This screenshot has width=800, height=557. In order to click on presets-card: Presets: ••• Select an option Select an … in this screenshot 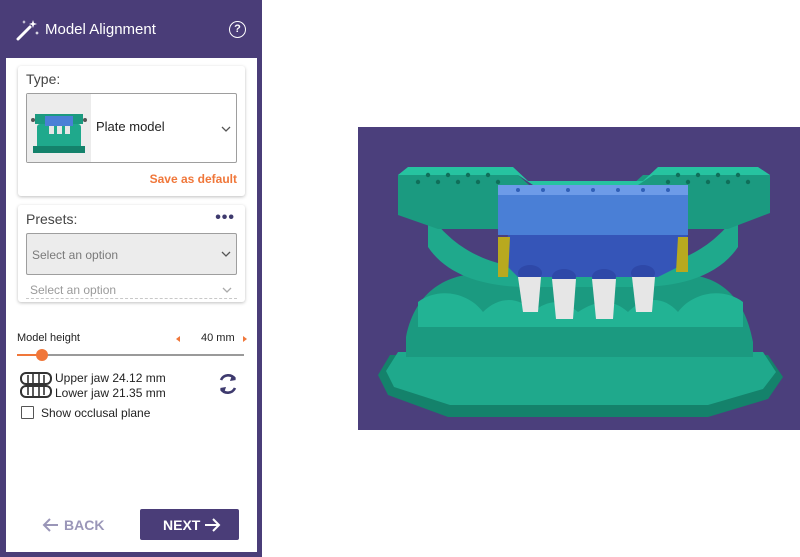, I will do `click(131, 253)`.